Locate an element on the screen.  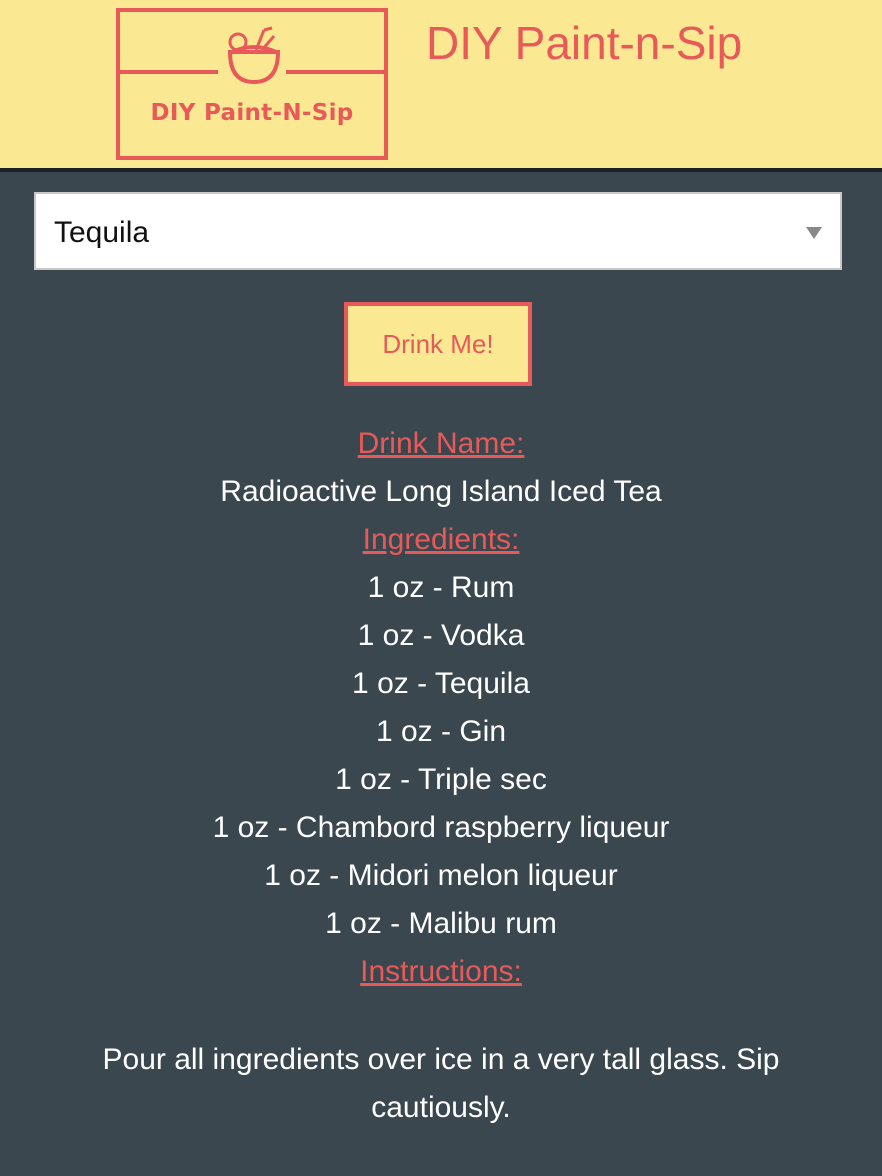
ingredient-item: 1 oz - Tequila is located at coordinates (441, 683).